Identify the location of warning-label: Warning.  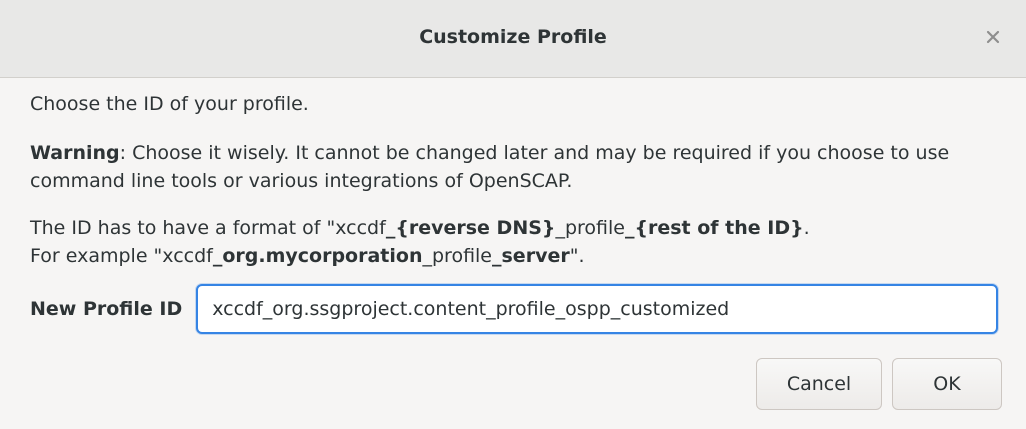
(75, 153).